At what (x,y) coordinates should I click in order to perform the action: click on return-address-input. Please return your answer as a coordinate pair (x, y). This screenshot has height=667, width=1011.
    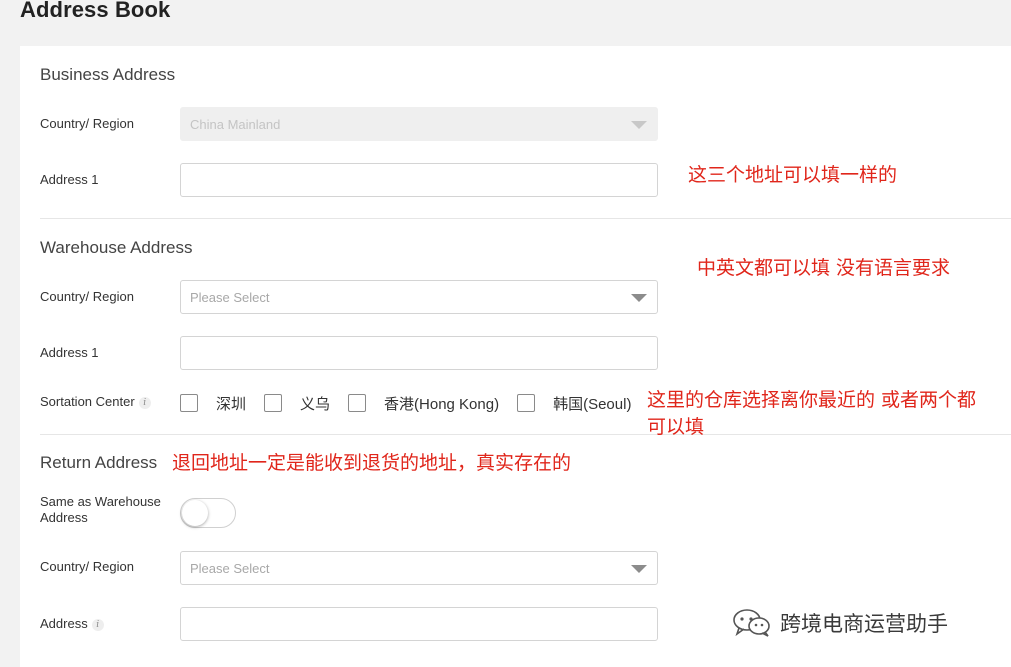
    Looking at the image, I should click on (419, 624).